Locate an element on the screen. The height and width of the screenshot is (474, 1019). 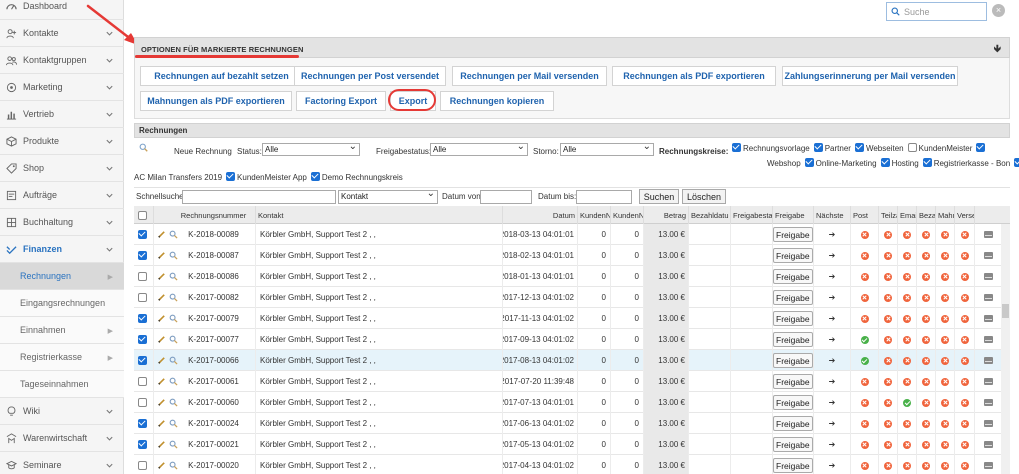
column-header: Versenden is located at coordinates (965, 215).